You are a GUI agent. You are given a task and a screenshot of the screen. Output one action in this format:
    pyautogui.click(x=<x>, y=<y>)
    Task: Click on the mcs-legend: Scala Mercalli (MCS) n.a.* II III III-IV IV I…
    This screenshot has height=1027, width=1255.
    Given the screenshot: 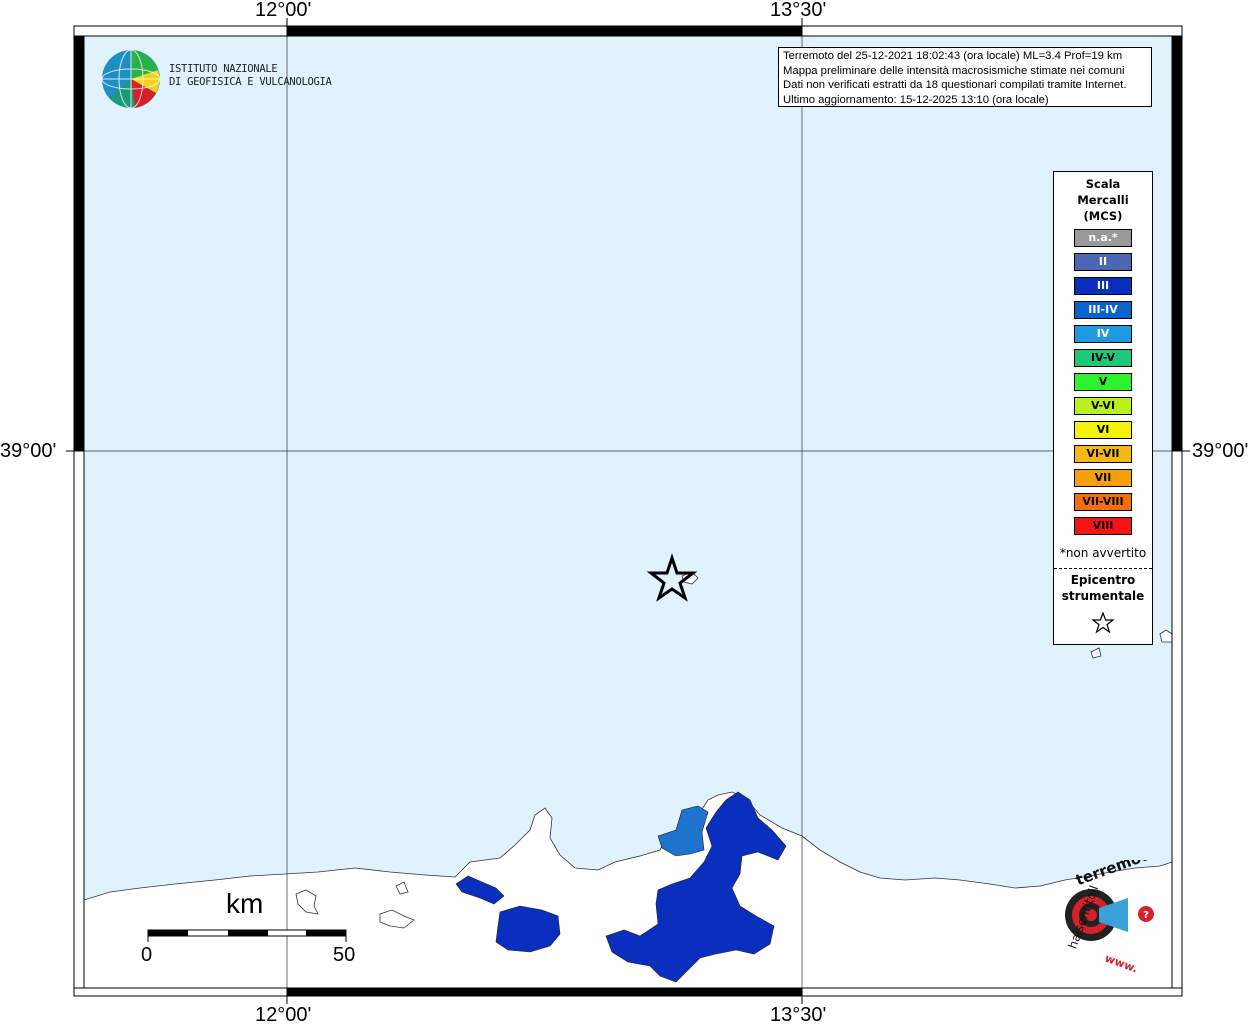 What is the action you would take?
    pyautogui.click(x=1103, y=408)
    